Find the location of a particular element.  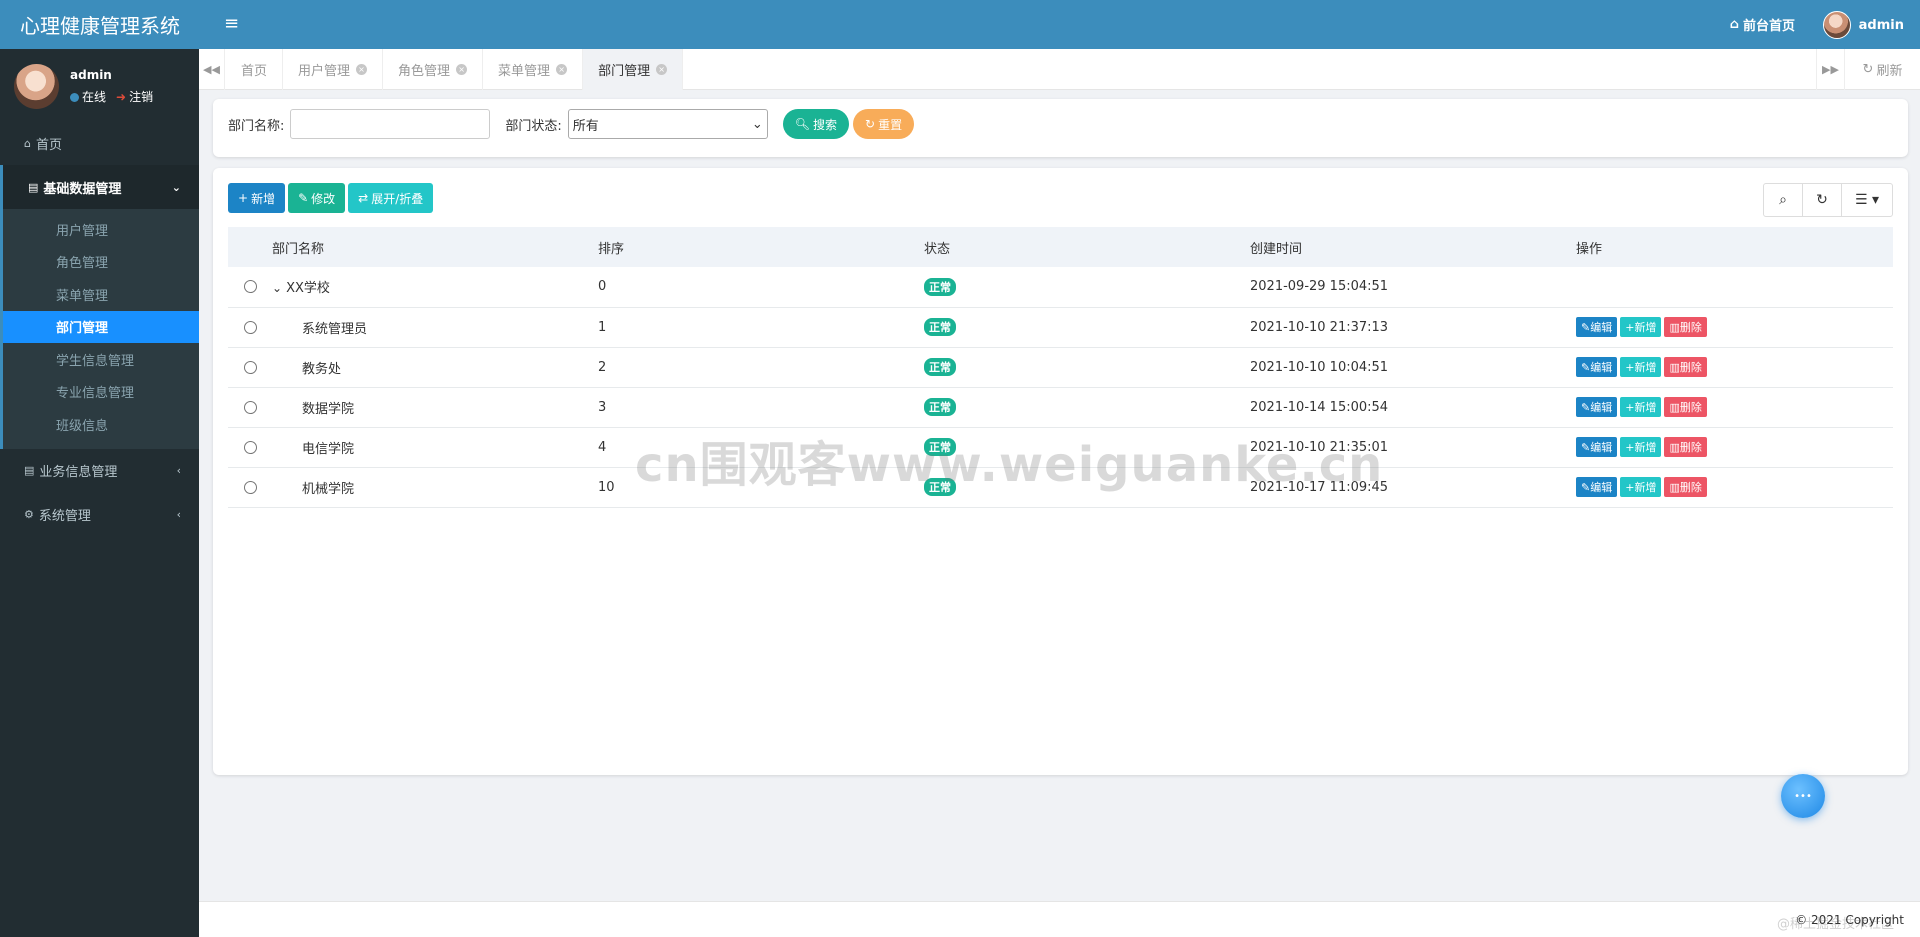

list-icon: ☰ ▾ is located at coordinates (1867, 200).